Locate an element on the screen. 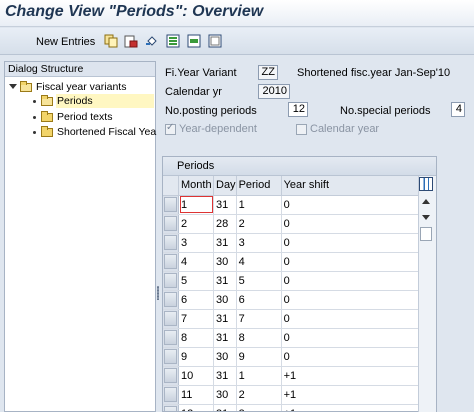  undo-icon is located at coordinates (152, 41).